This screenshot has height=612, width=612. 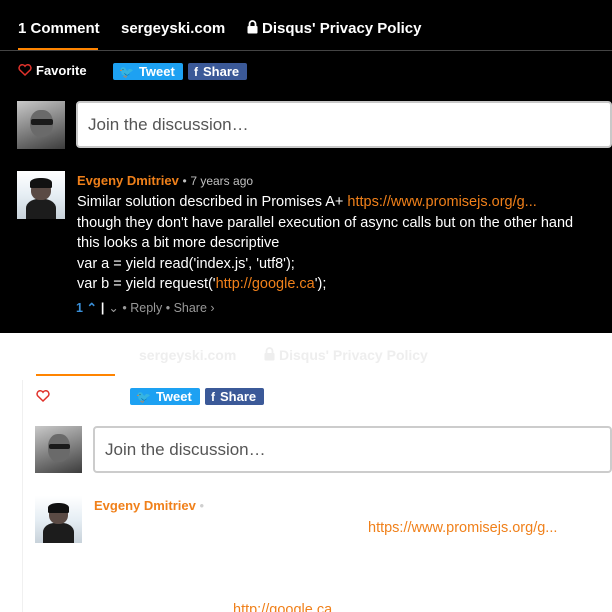 What do you see at coordinates (353, 355) in the screenshot?
I see `ghost-privacy-label: Disqus' Privacy Policy` at bounding box center [353, 355].